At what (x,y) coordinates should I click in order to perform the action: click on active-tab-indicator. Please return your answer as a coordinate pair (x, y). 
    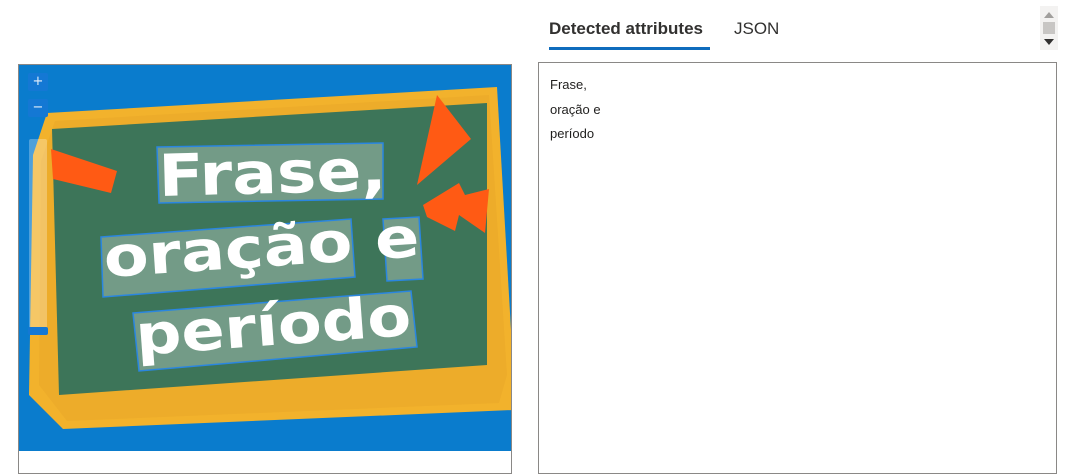
    Looking at the image, I should click on (629, 48).